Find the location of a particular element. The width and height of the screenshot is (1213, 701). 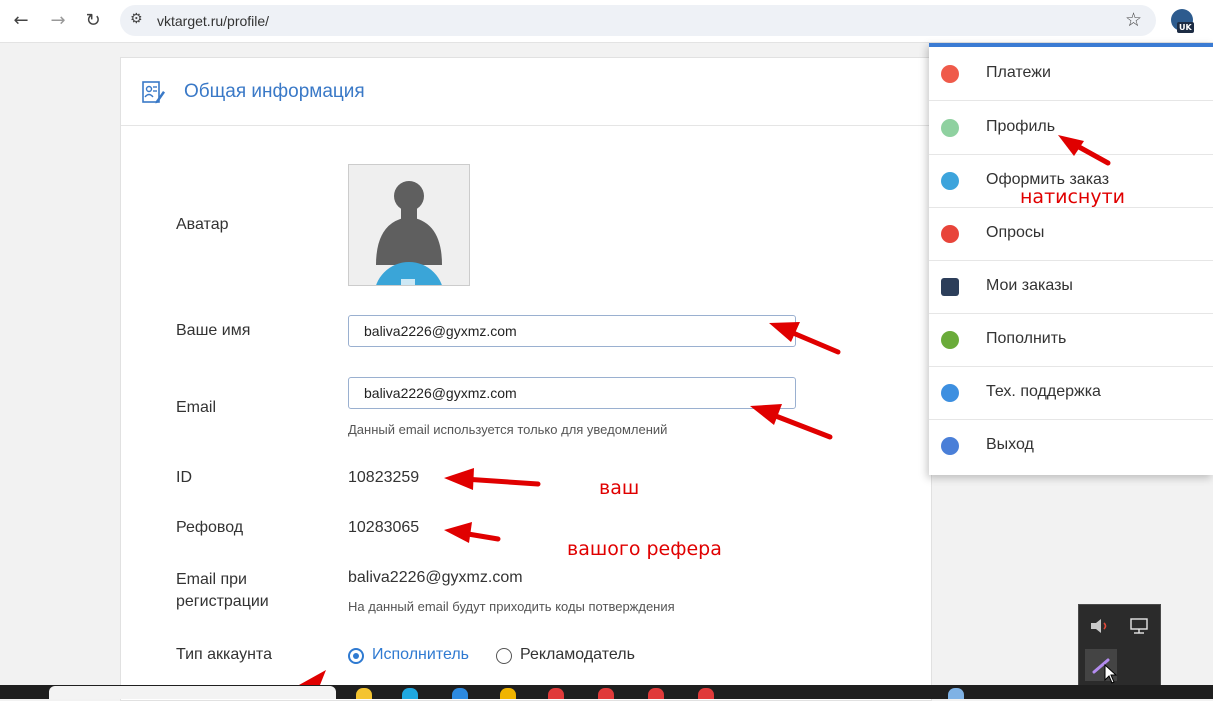

arrow-to-profile is located at coordinates (1084, 150).